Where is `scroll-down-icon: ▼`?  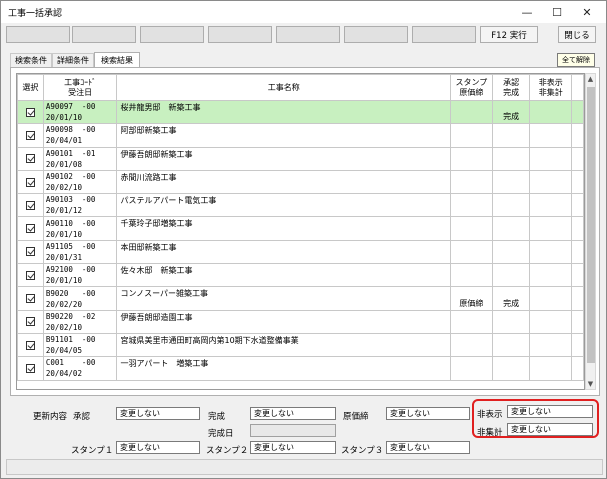
scroll-down-icon: ▼ is located at coordinates (590, 384).